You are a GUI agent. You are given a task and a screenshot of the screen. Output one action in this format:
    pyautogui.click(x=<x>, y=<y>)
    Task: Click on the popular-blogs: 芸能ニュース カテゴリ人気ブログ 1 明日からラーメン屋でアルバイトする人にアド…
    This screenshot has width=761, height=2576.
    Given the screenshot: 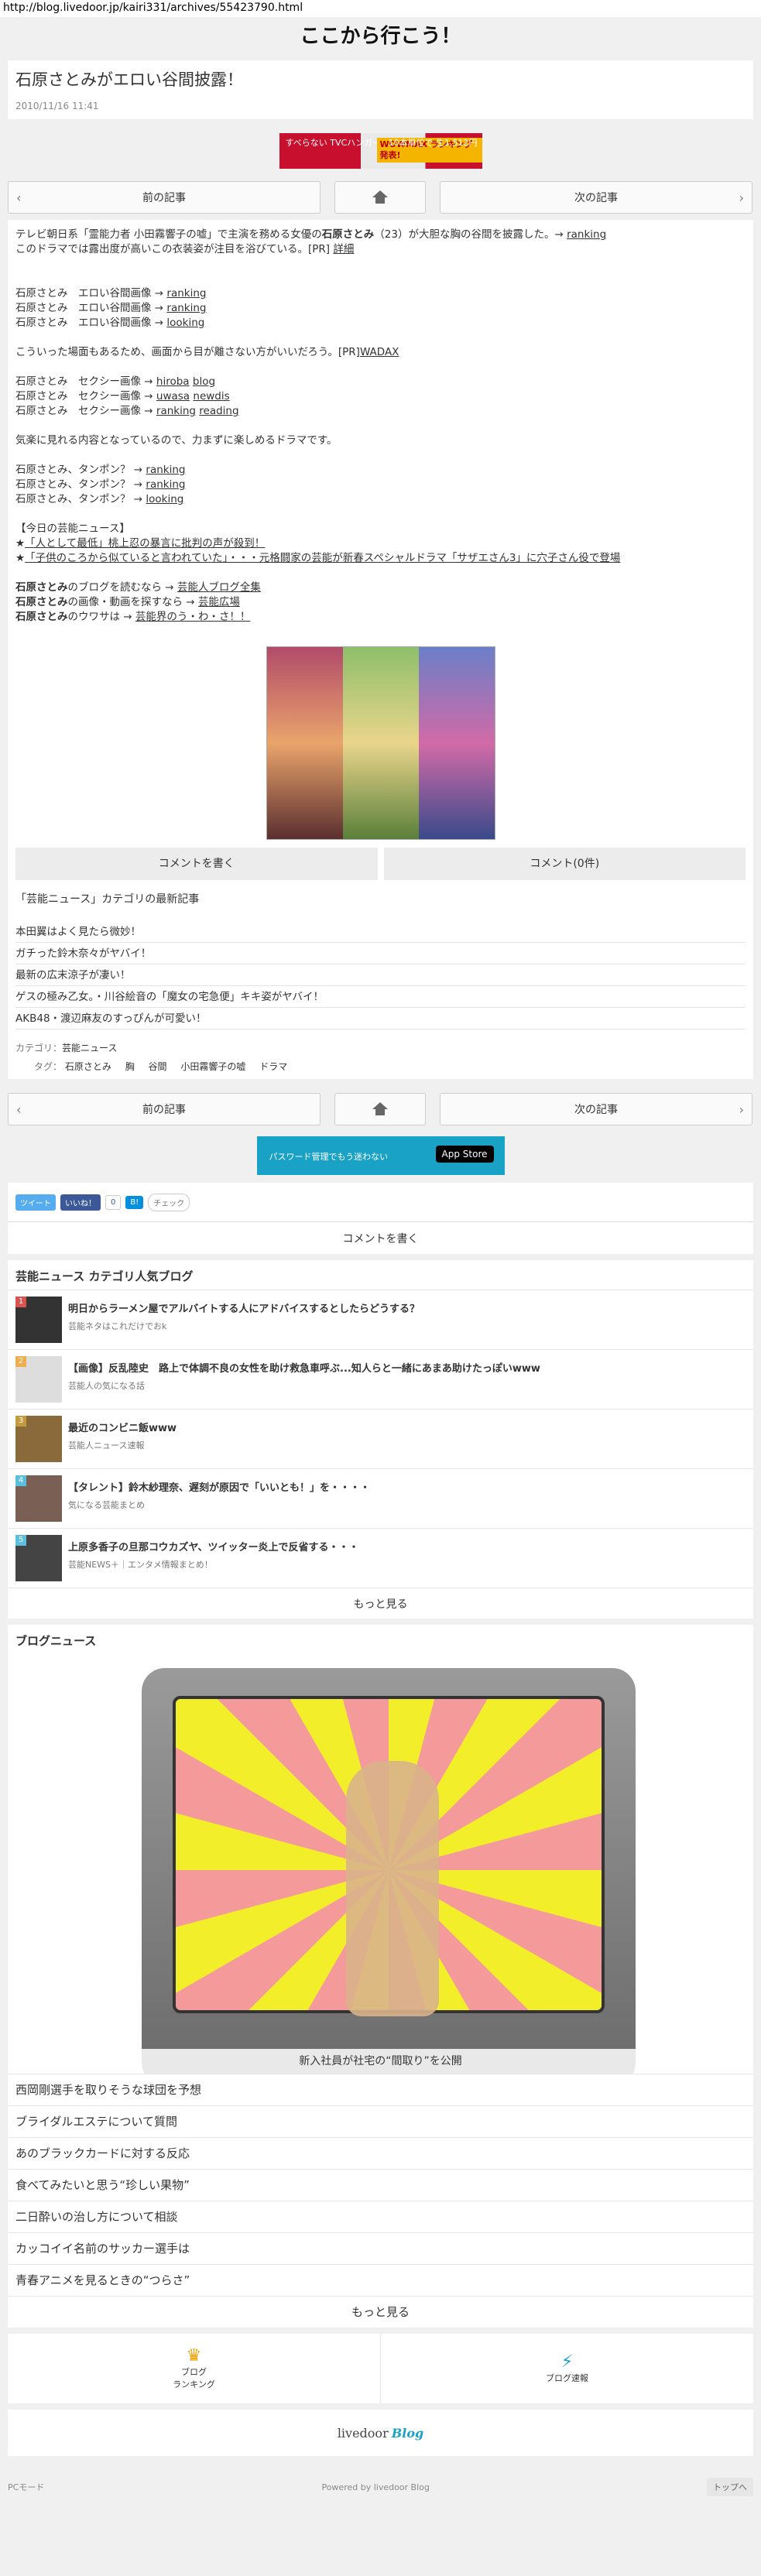 What is the action you would take?
    pyautogui.click(x=380, y=1439)
    